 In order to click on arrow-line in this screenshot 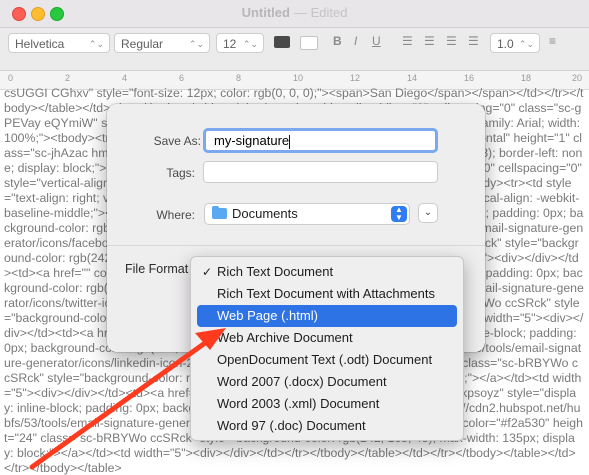, I will do `click(122, 402)`.